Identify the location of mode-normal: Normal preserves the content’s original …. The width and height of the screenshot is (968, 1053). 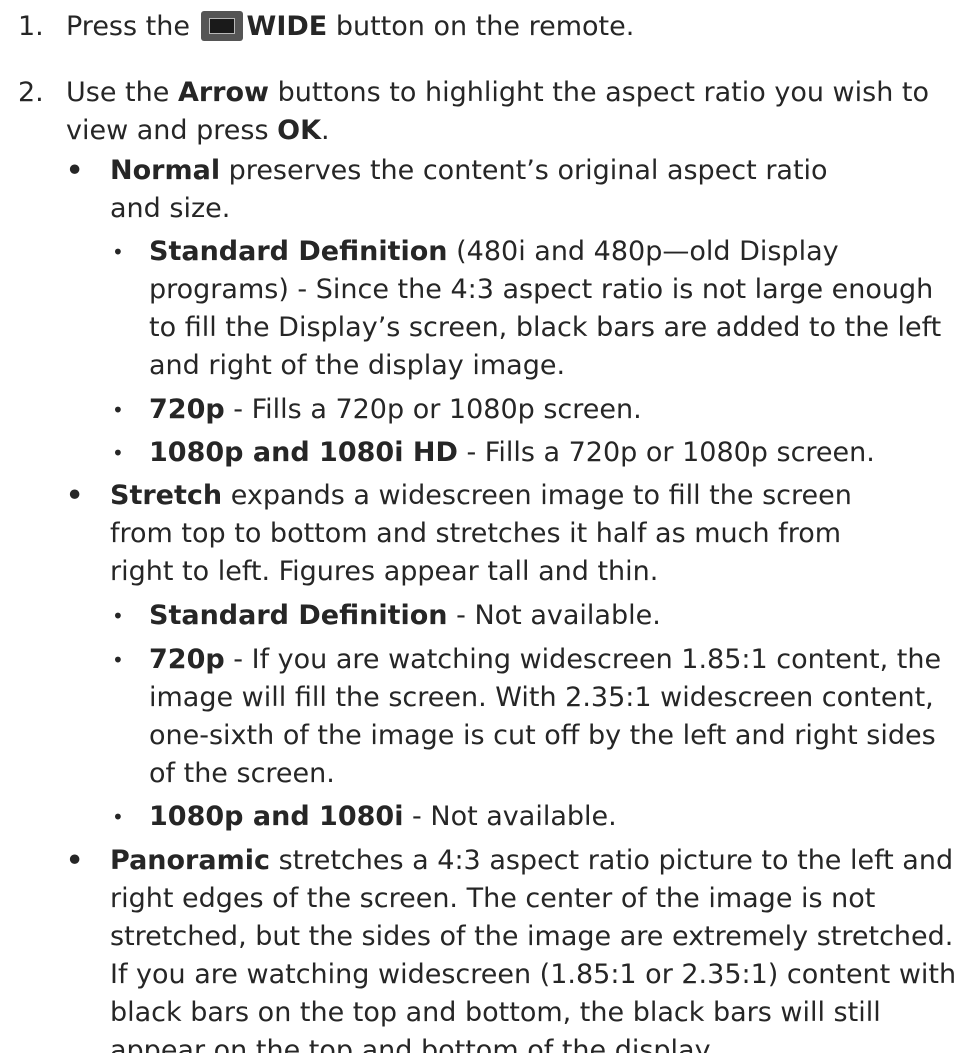
(490, 190).